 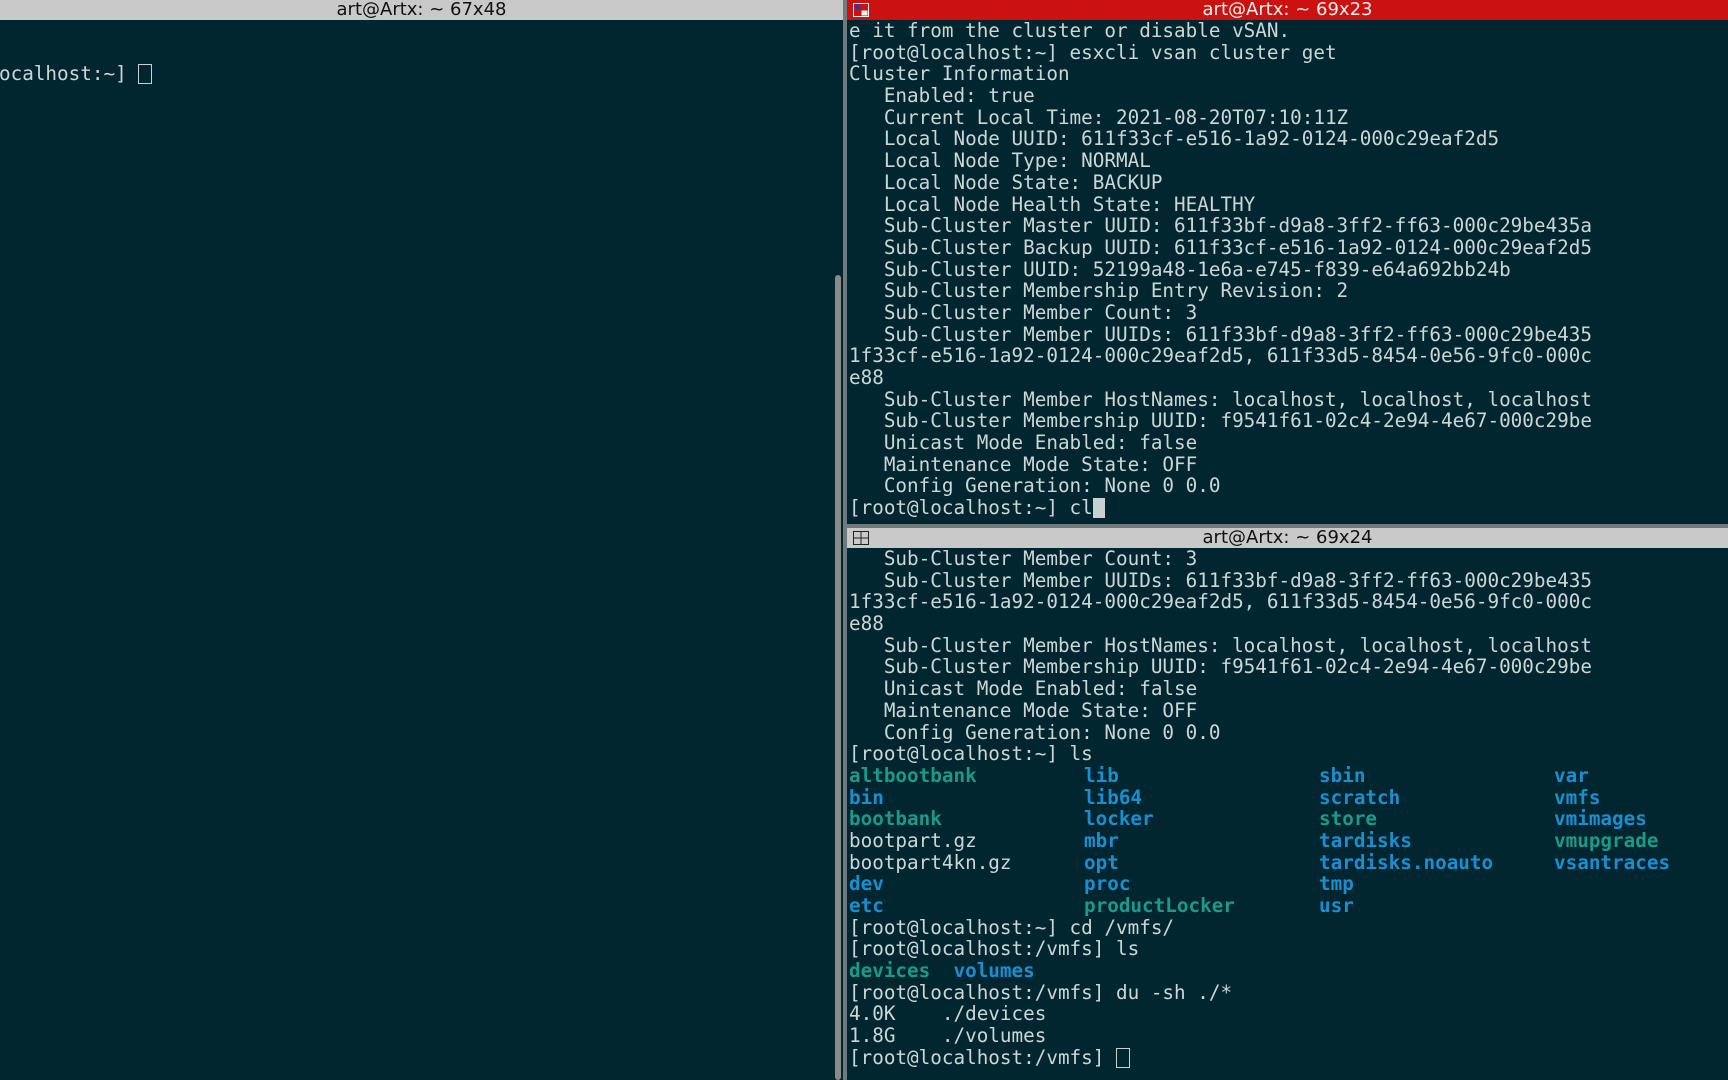 I want to click on ls-entry: mbr, so click(x=1101, y=840).